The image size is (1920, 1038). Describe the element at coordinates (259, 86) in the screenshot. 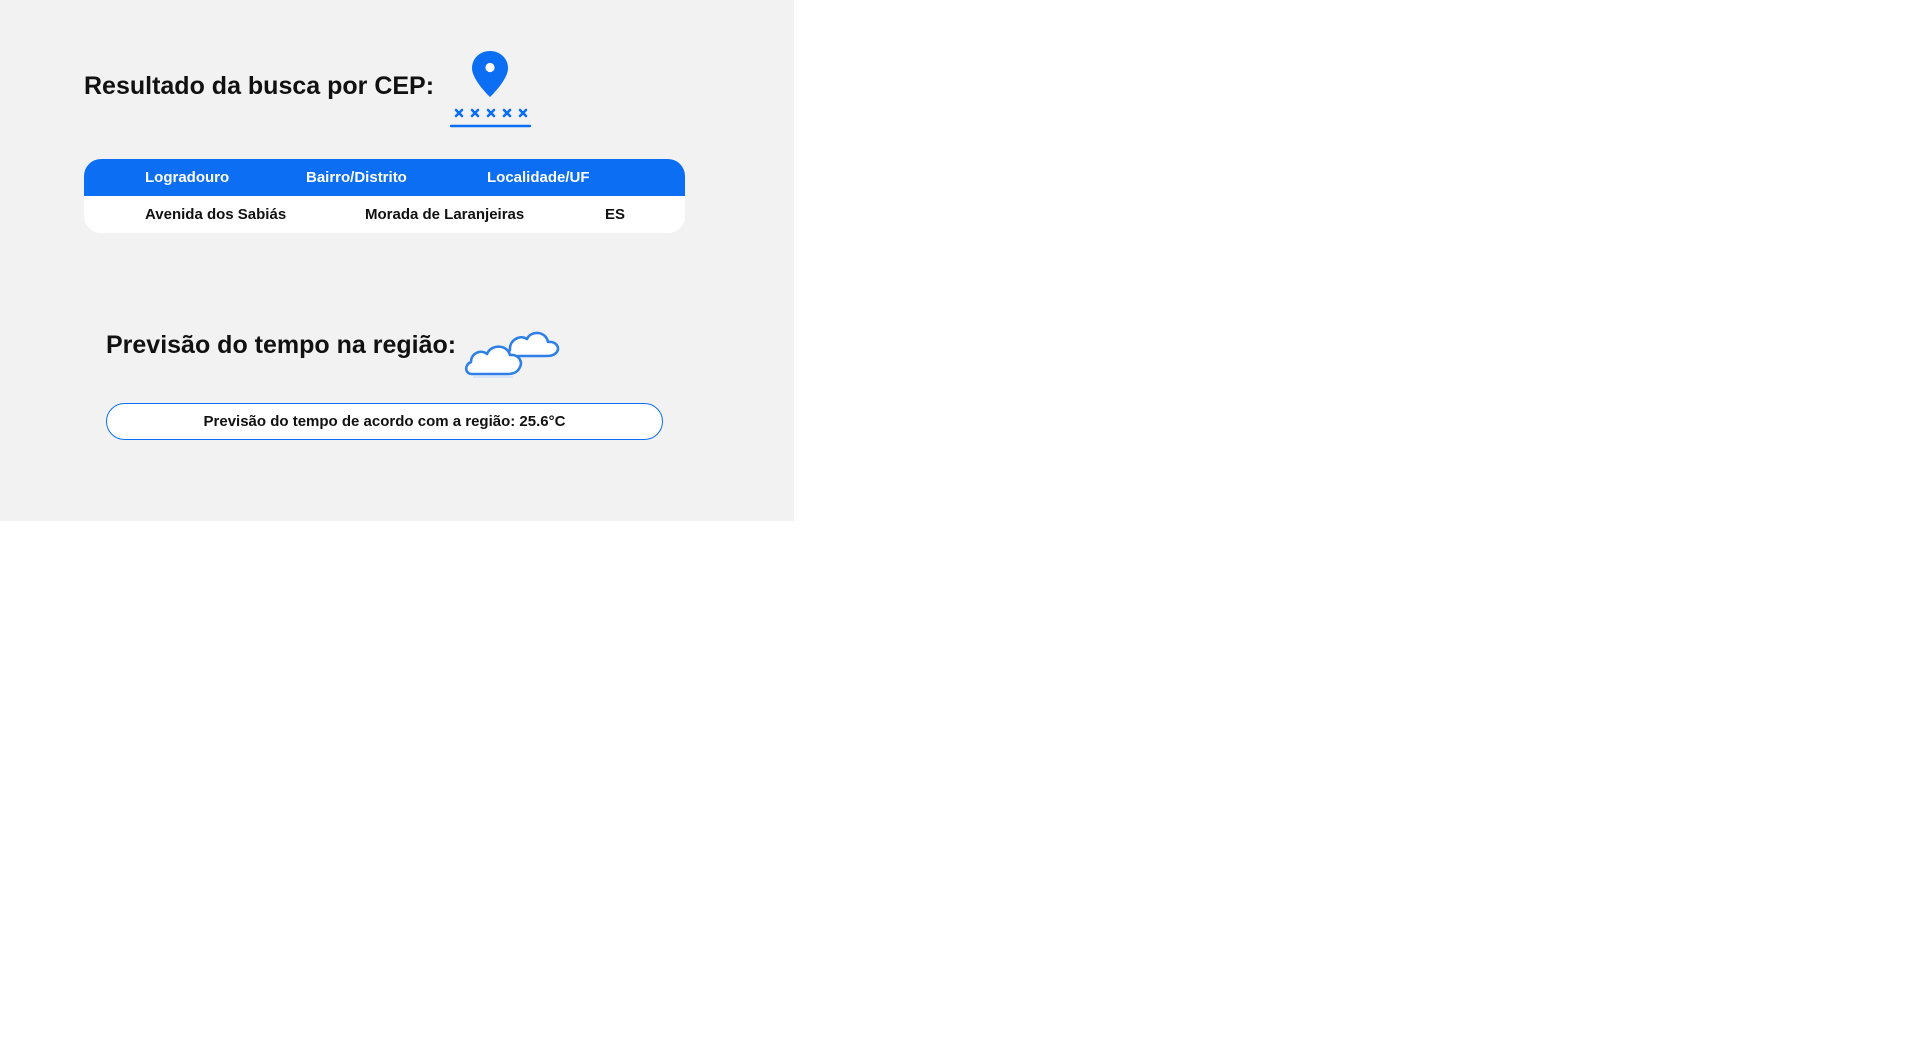

I see `cep-result-title: Resultado da busca por CEP:` at that location.